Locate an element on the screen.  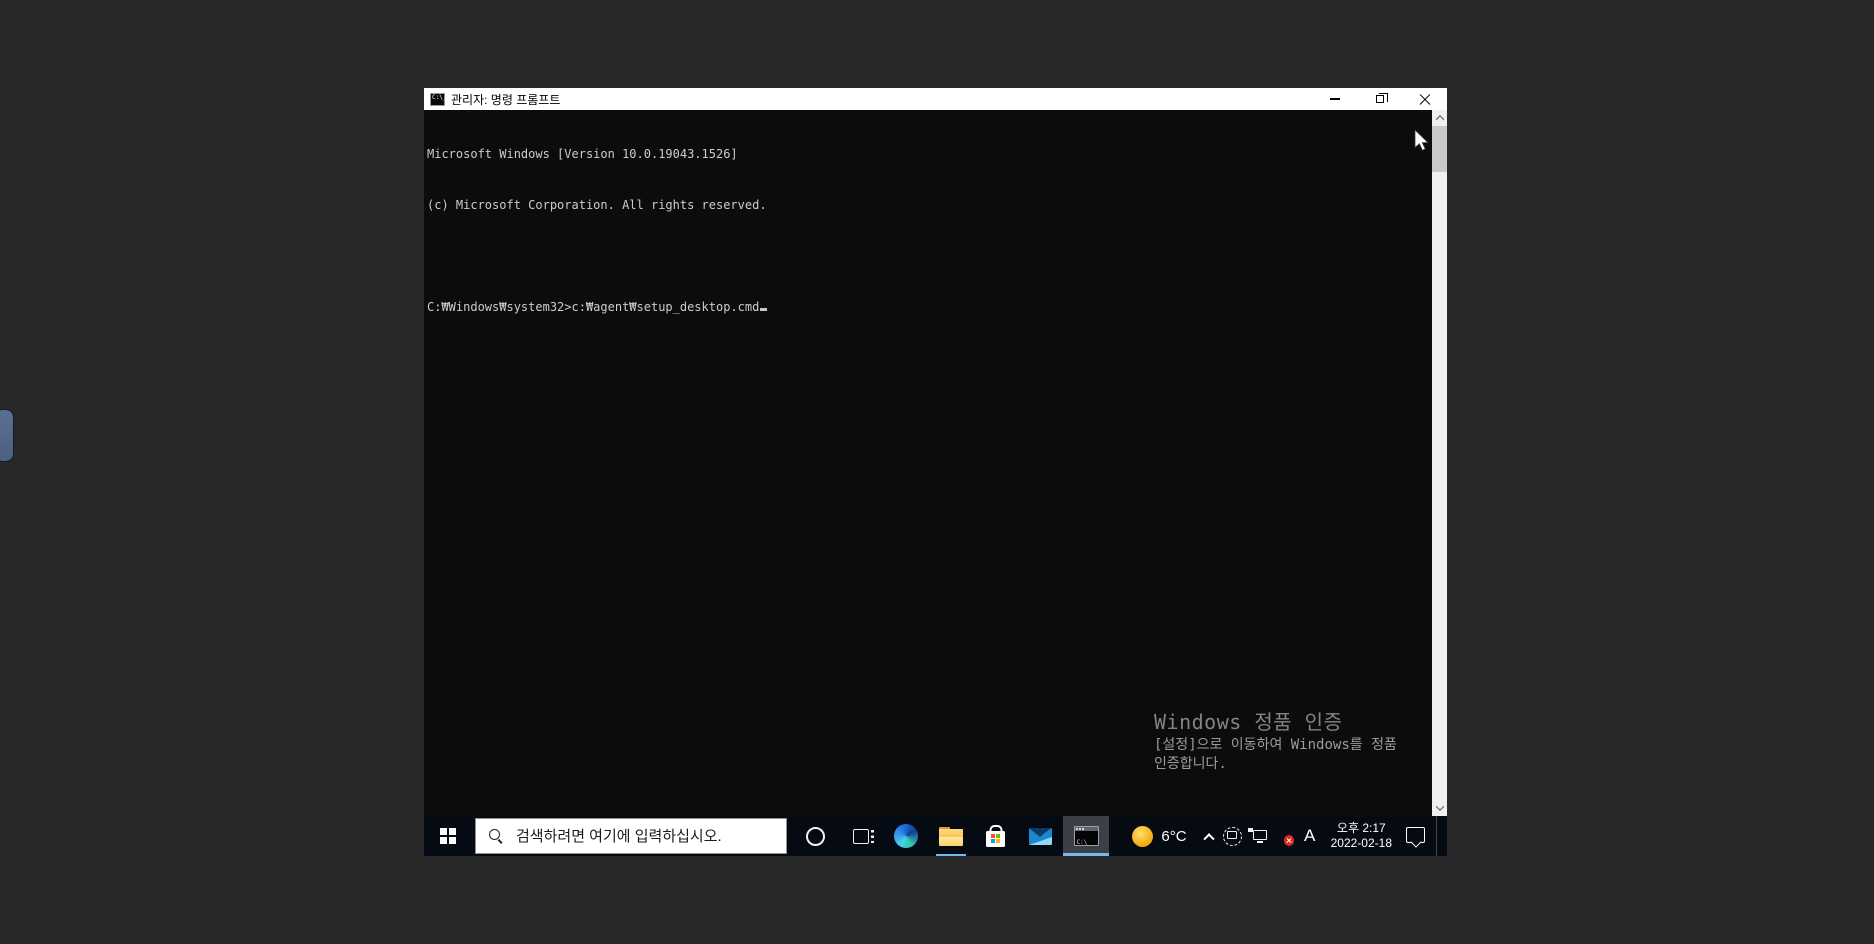
windows-logo-icon is located at coordinates (448, 836).